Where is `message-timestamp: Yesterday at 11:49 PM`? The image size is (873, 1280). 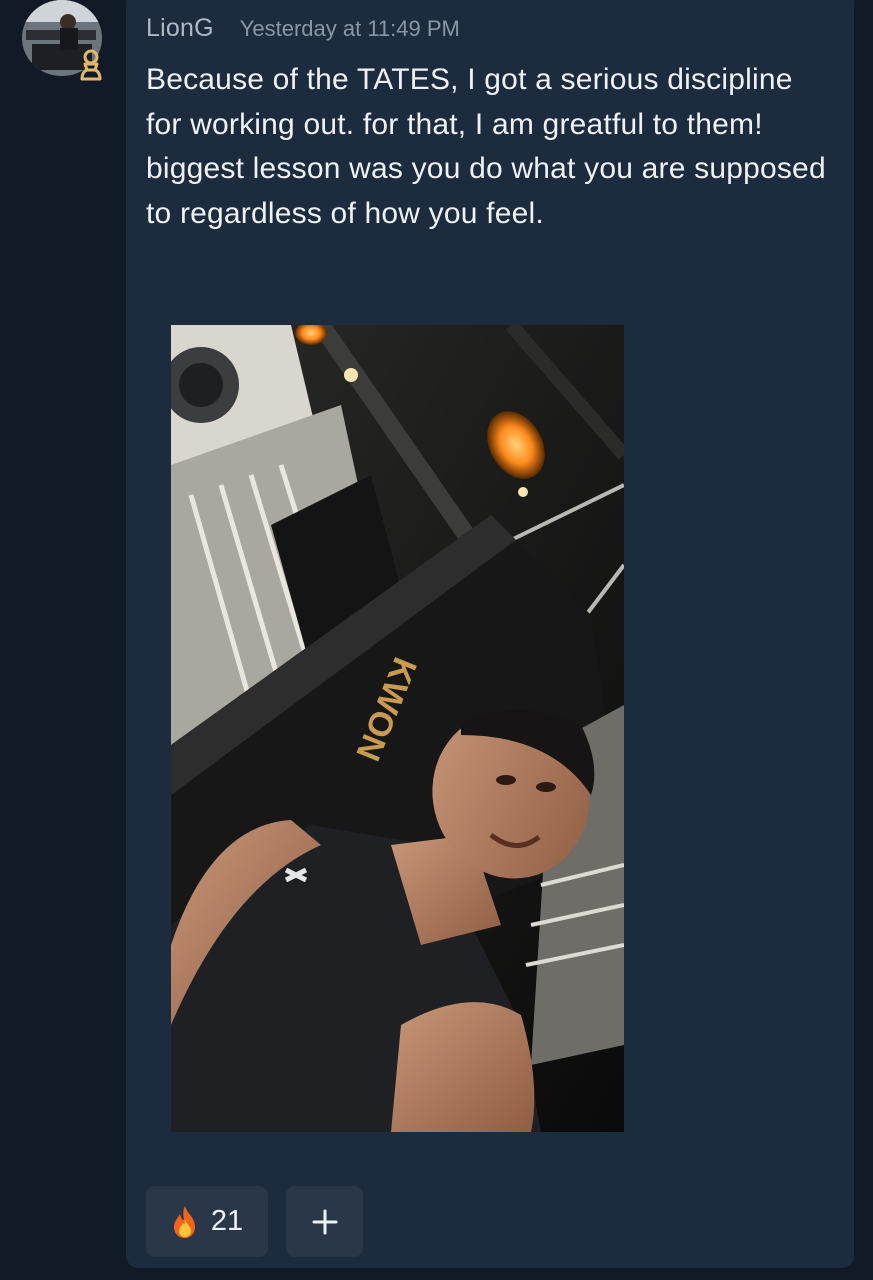
message-timestamp: Yesterday at 11:49 PM is located at coordinates (349, 28).